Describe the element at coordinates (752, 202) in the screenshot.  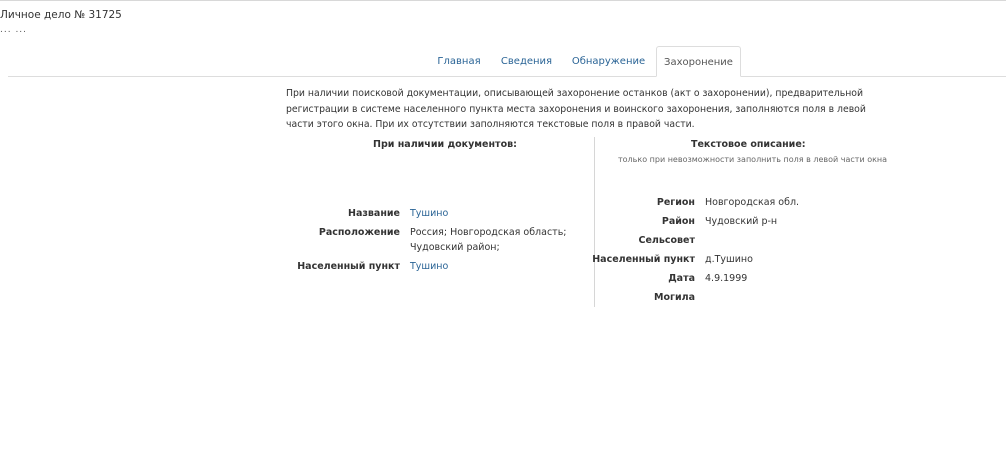
I see `region-value: Новгородская обл.` at that location.